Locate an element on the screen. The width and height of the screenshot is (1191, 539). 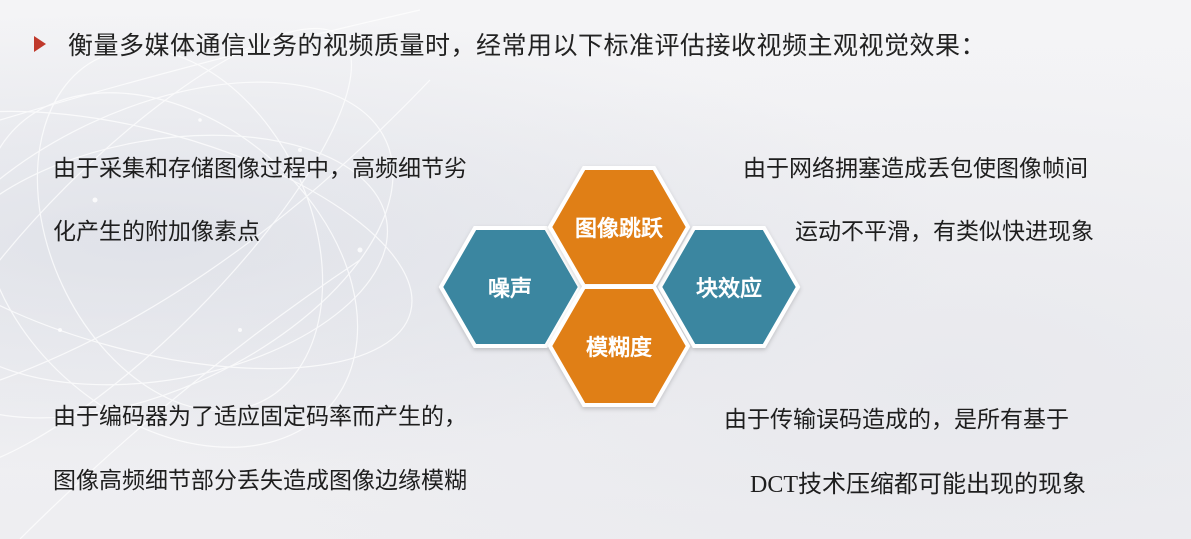
hex-blur-label: 模糊度 is located at coordinates (619, 348).